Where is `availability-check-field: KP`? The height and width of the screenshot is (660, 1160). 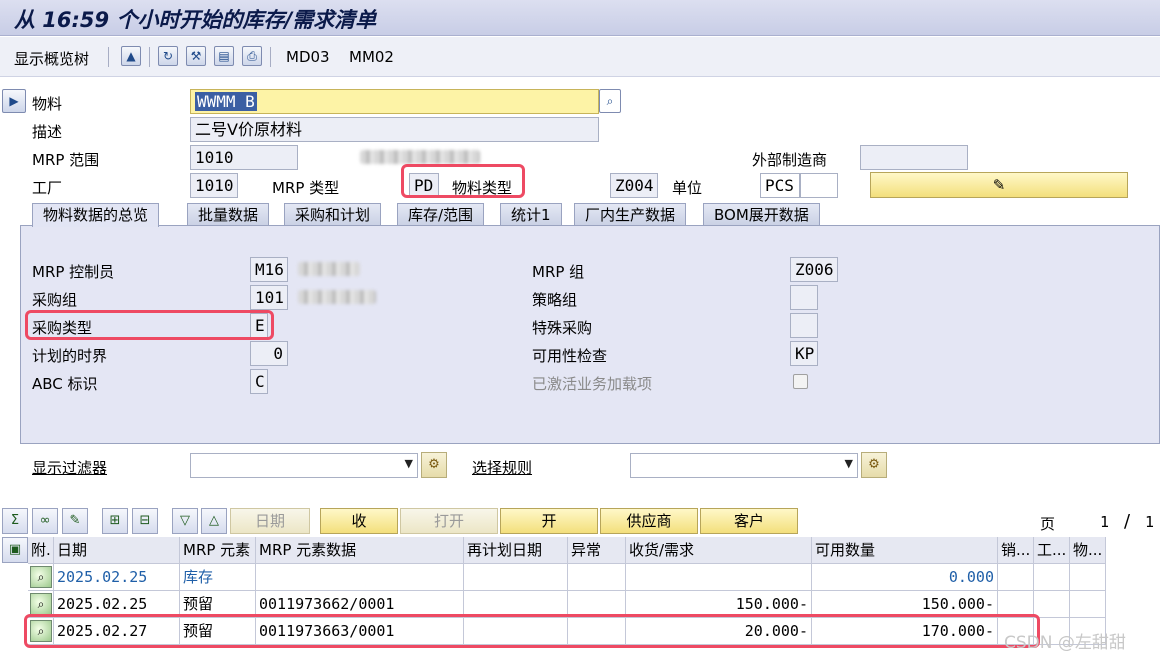
availability-check-field: KP is located at coordinates (804, 353).